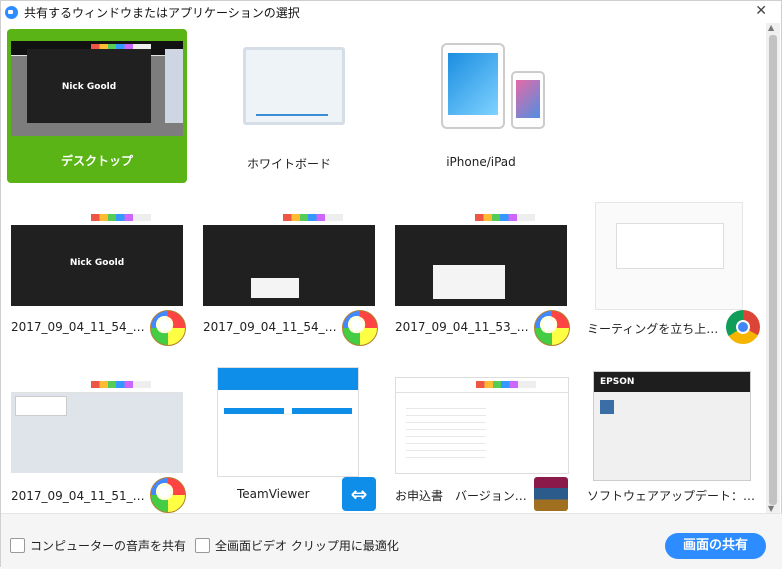 Image resolution: width=782 pixels, height=569 pixels. What do you see at coordinates (96, 161) in the screenshot?
I see `tile-label: デスクトップ` at bounding box center [96, 161].